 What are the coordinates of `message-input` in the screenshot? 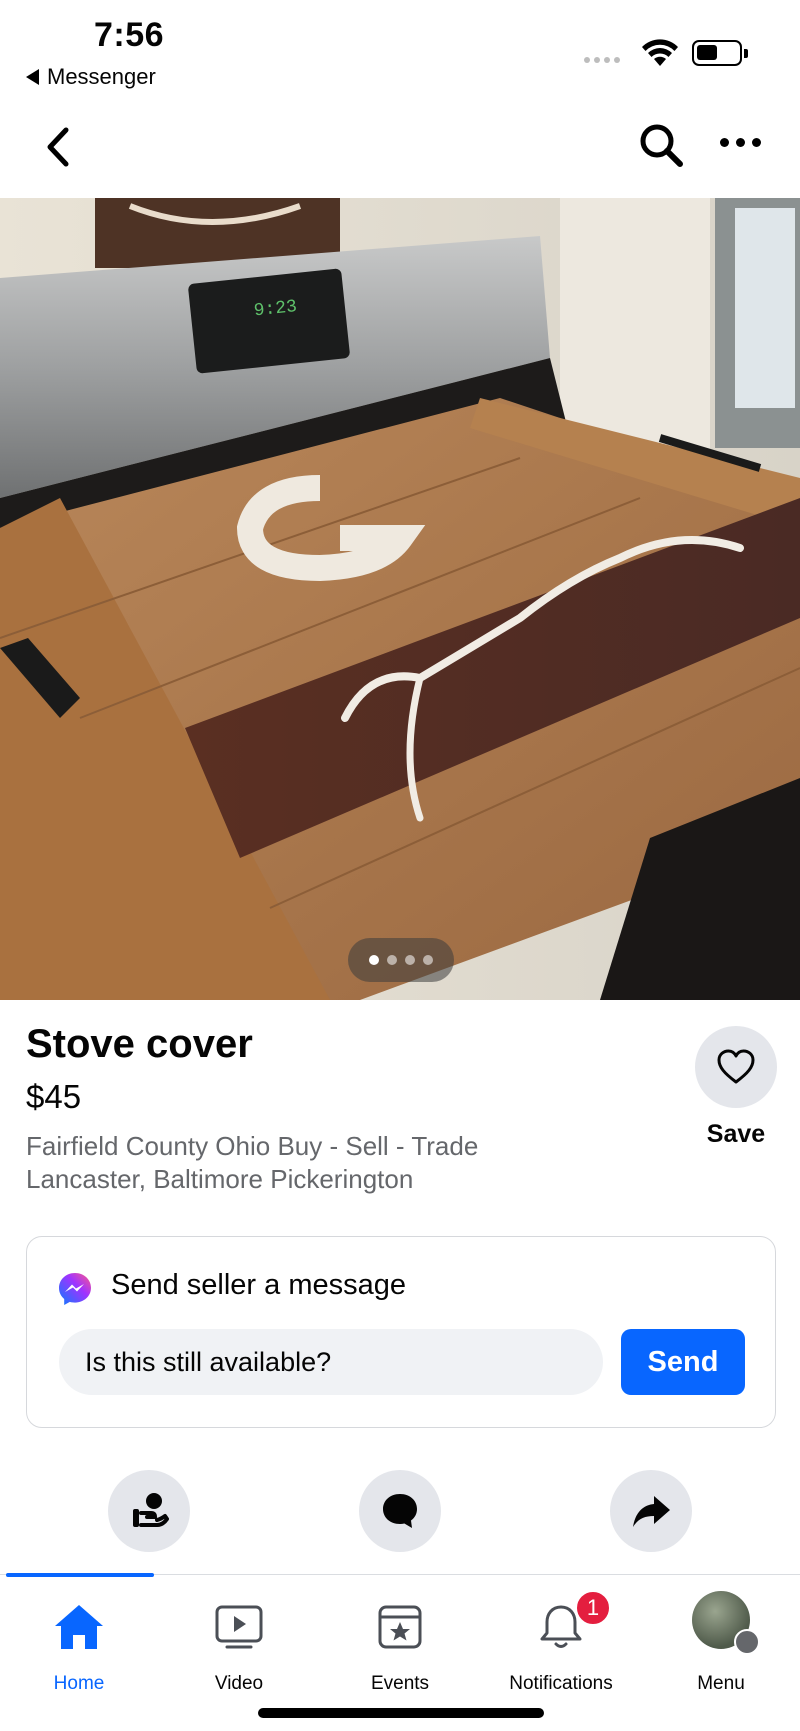 It's located at (331, 1362).